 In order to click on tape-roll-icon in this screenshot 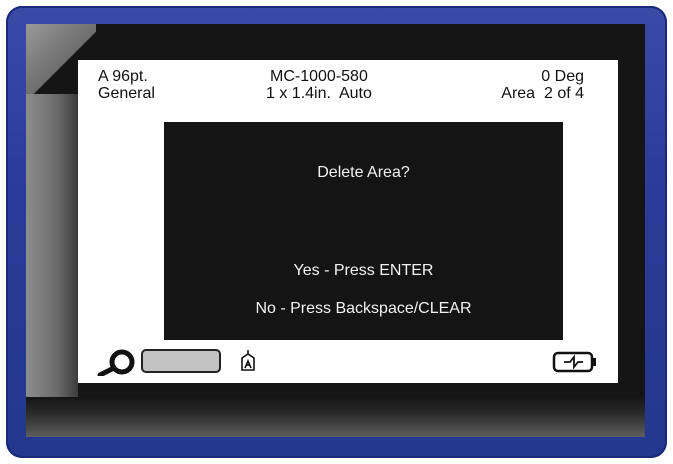, I will do `click(116, 362)`.